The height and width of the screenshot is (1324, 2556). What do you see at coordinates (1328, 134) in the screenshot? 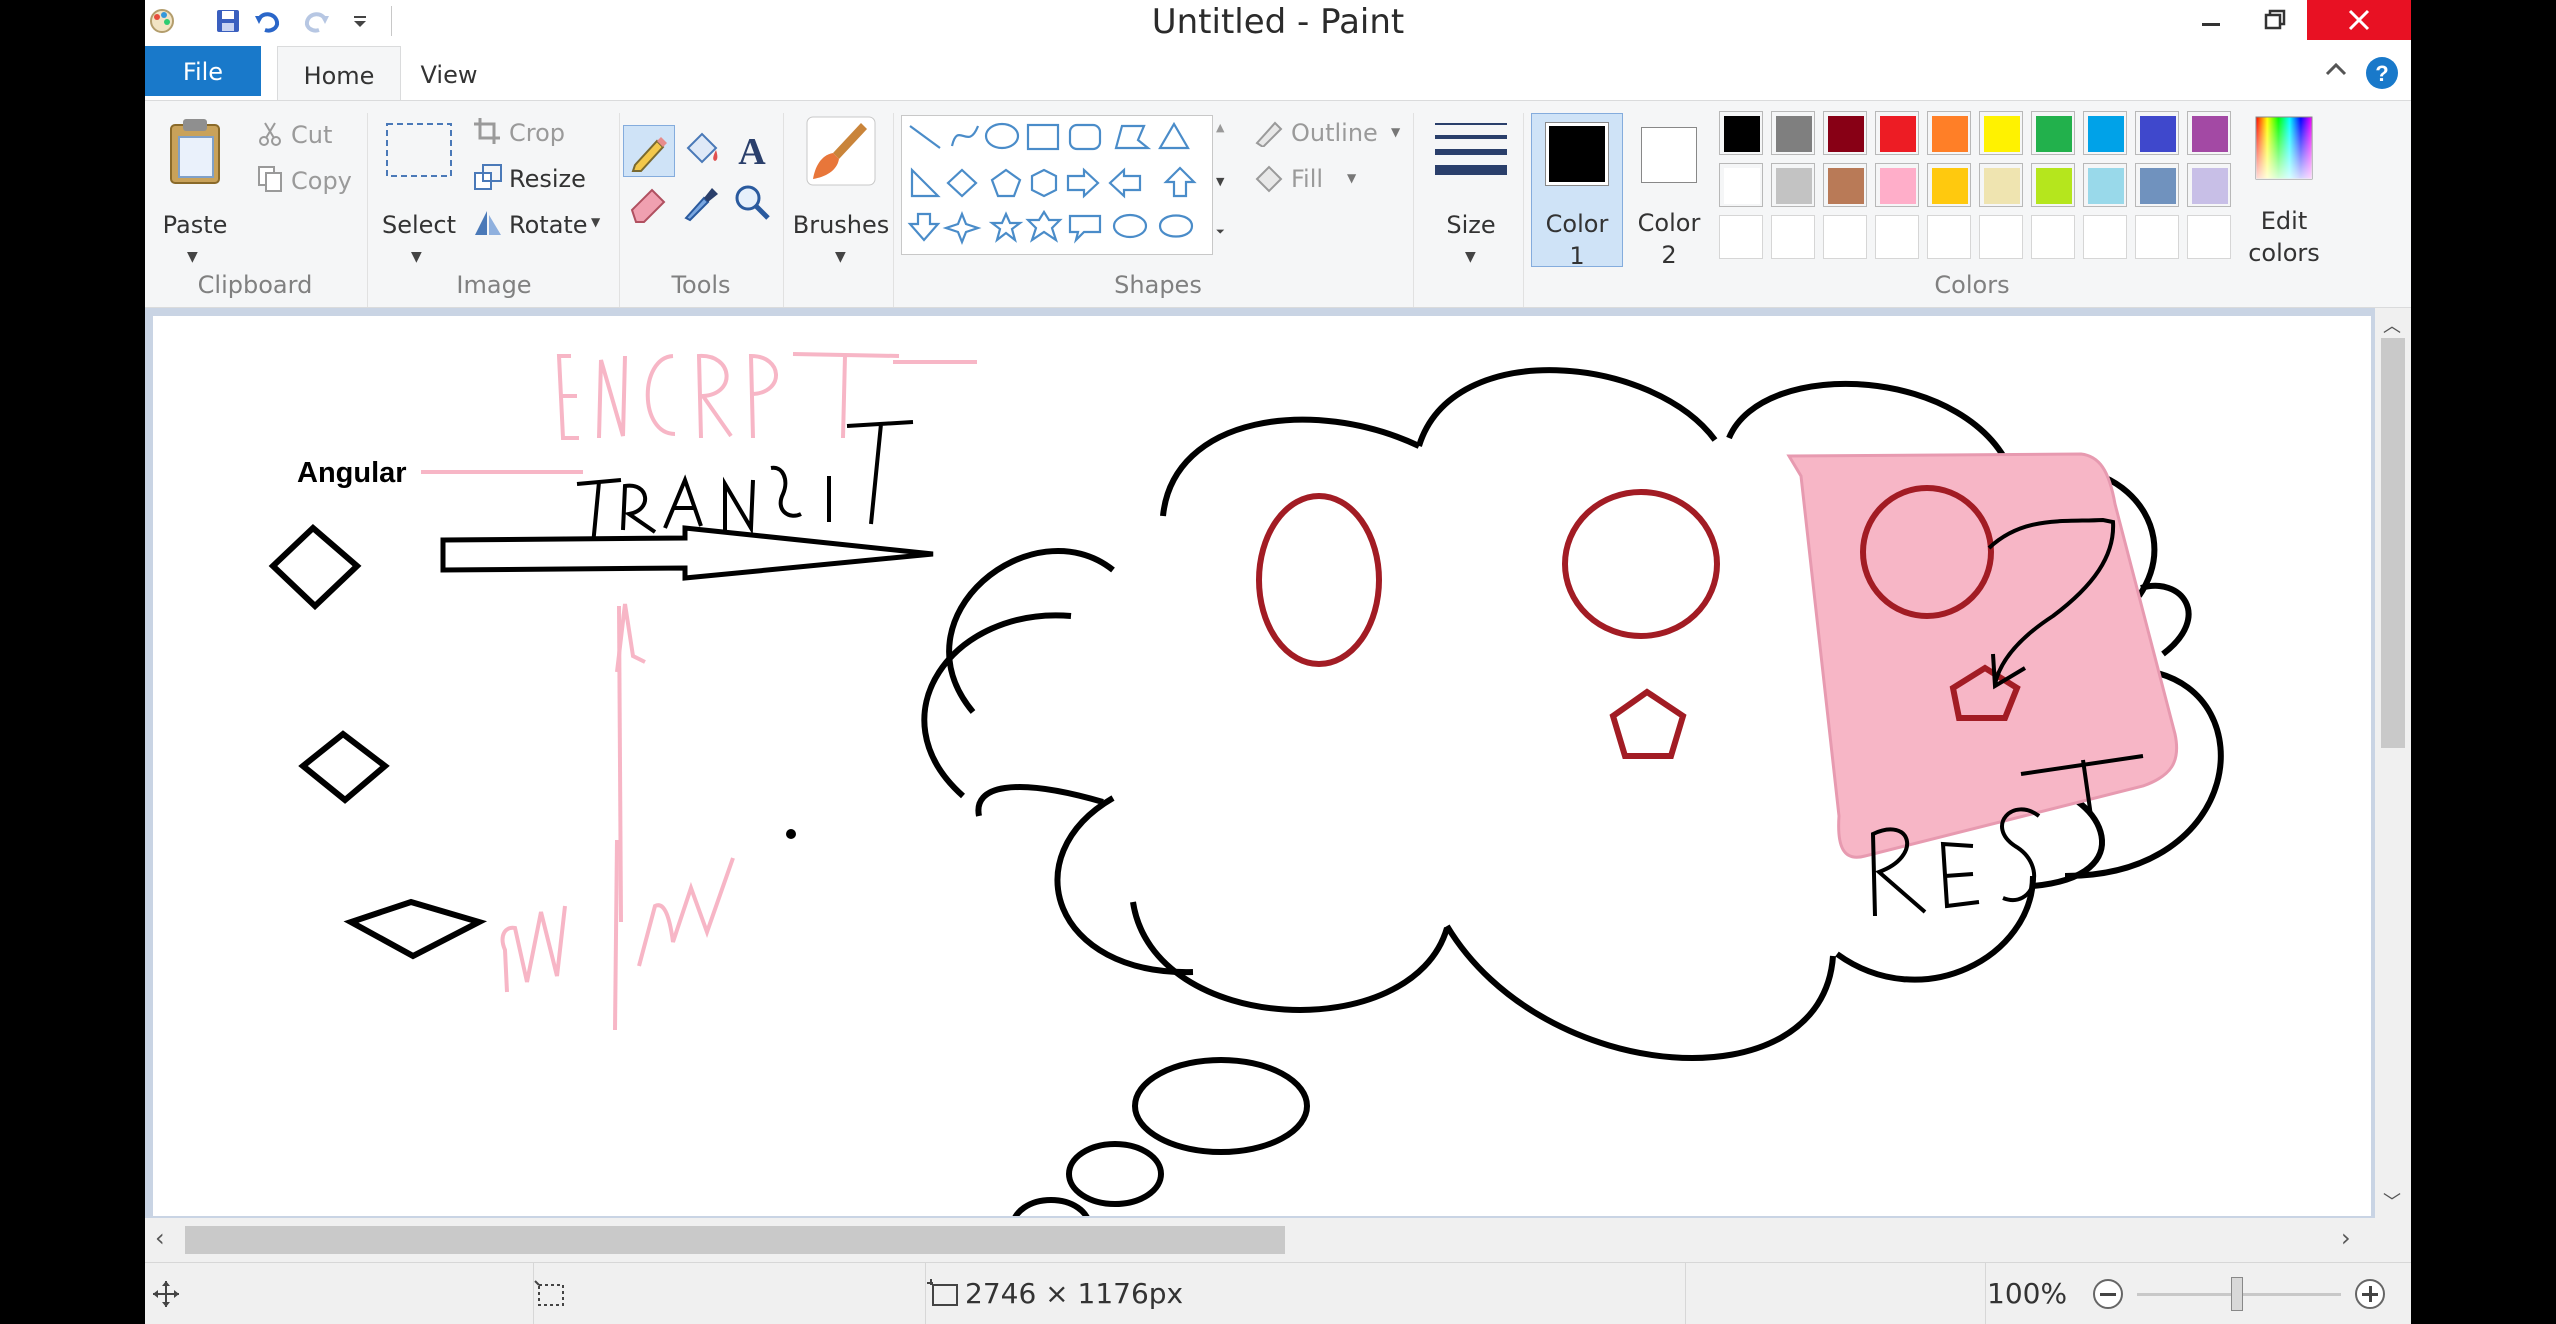
I see `outline-button: Outline ▼` at bounding box center [1328, 134].